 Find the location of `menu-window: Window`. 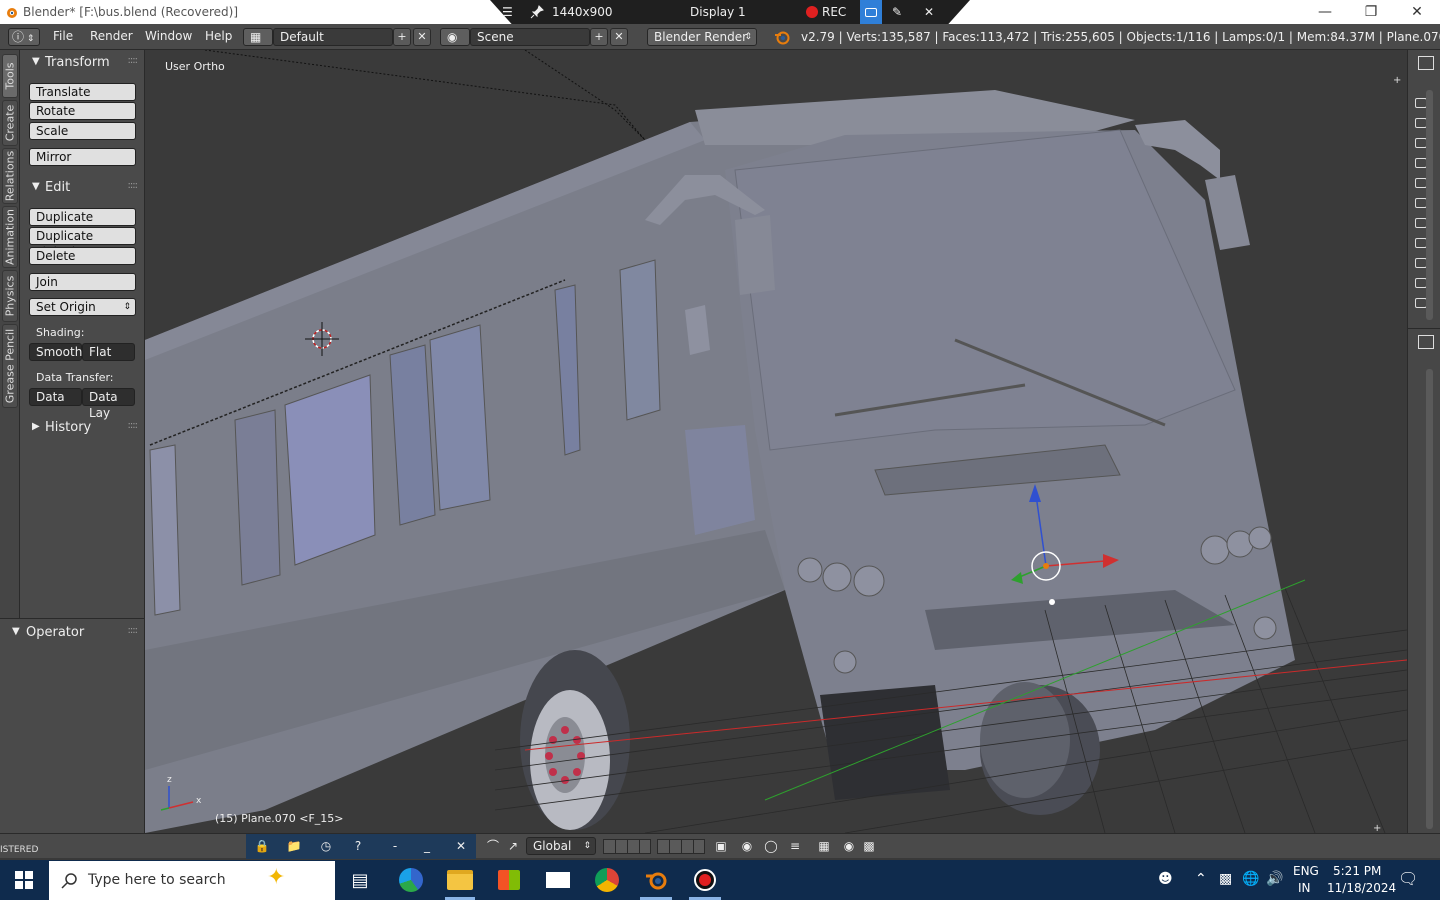

menu-window: Window is located at coordinates (168, 36).